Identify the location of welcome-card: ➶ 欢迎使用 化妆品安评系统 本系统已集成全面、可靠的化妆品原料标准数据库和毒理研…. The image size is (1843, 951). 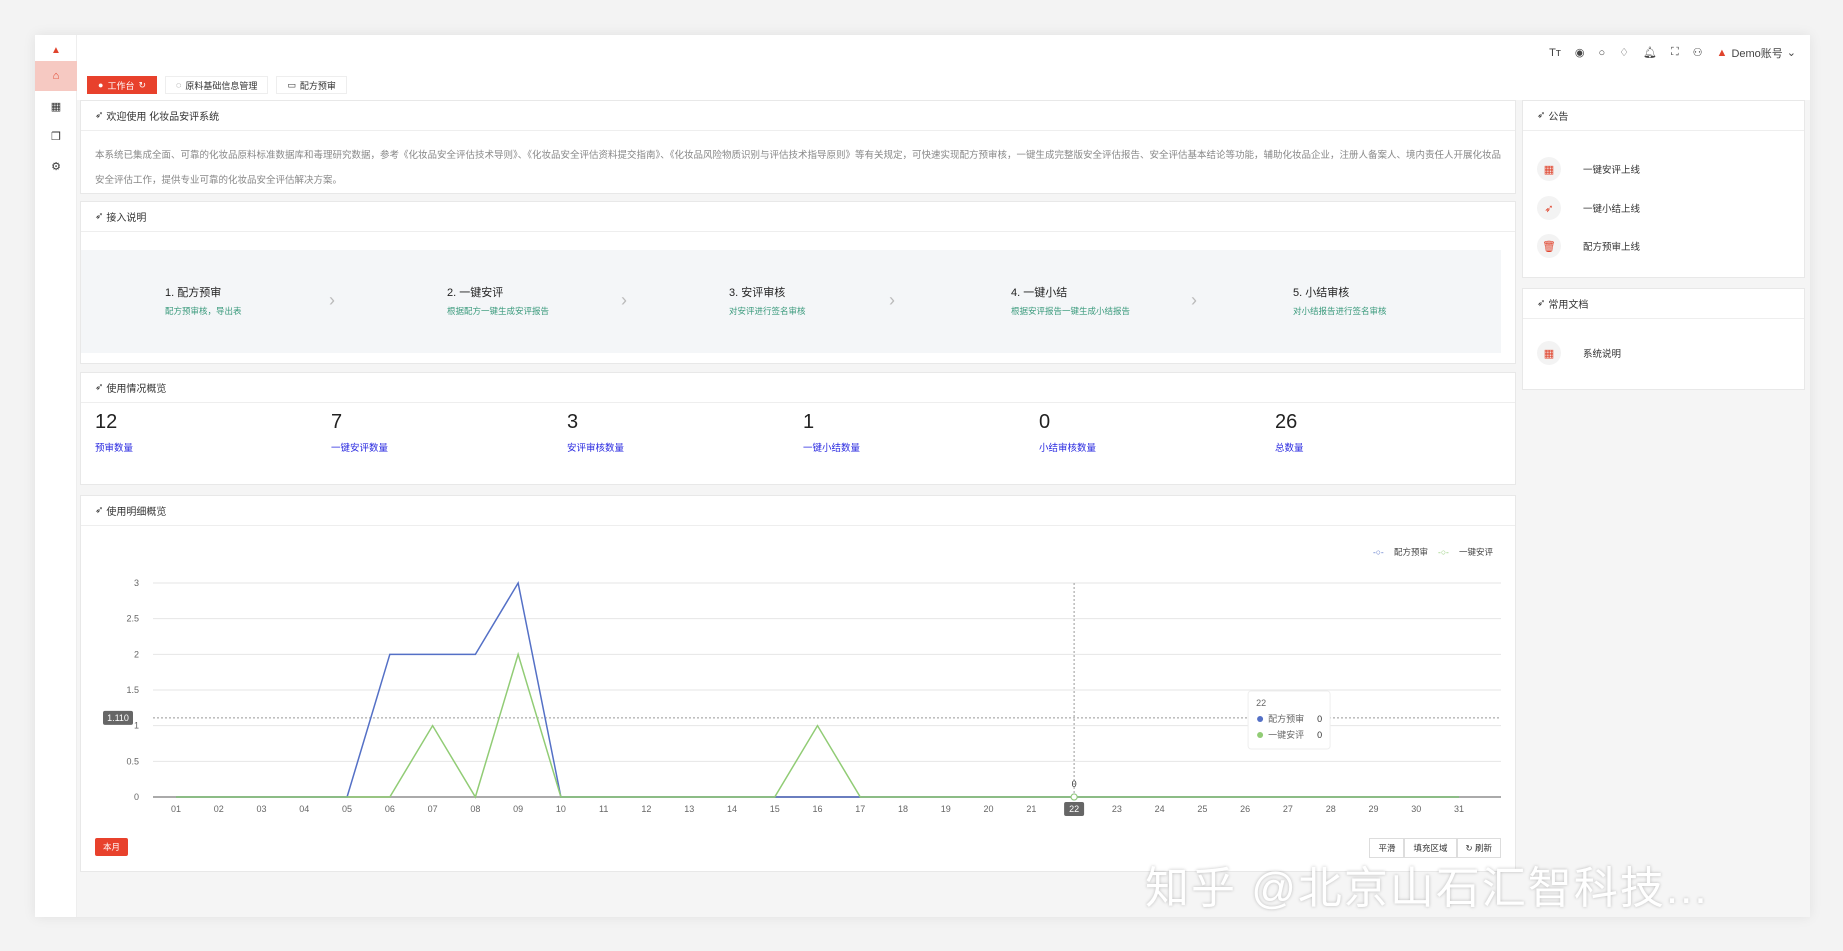
(798, 147).